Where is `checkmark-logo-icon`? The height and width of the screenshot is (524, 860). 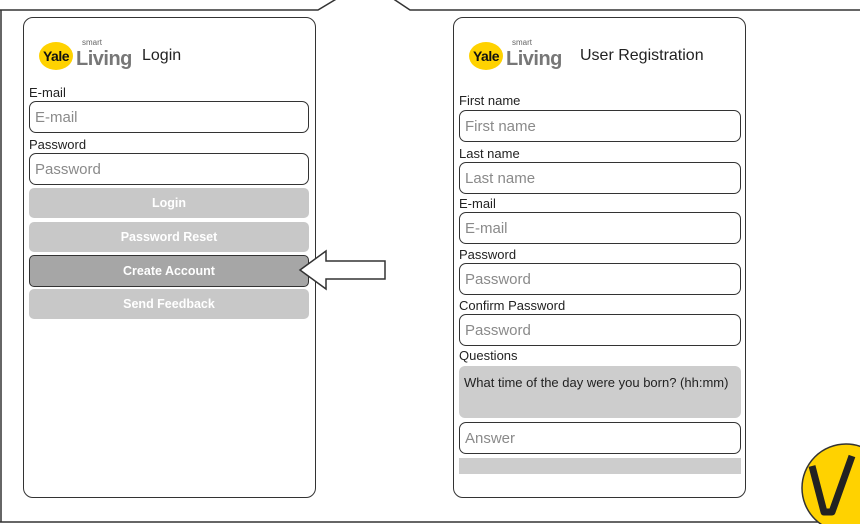 checkmark-logo-icon is located at coordinates (830, 483).